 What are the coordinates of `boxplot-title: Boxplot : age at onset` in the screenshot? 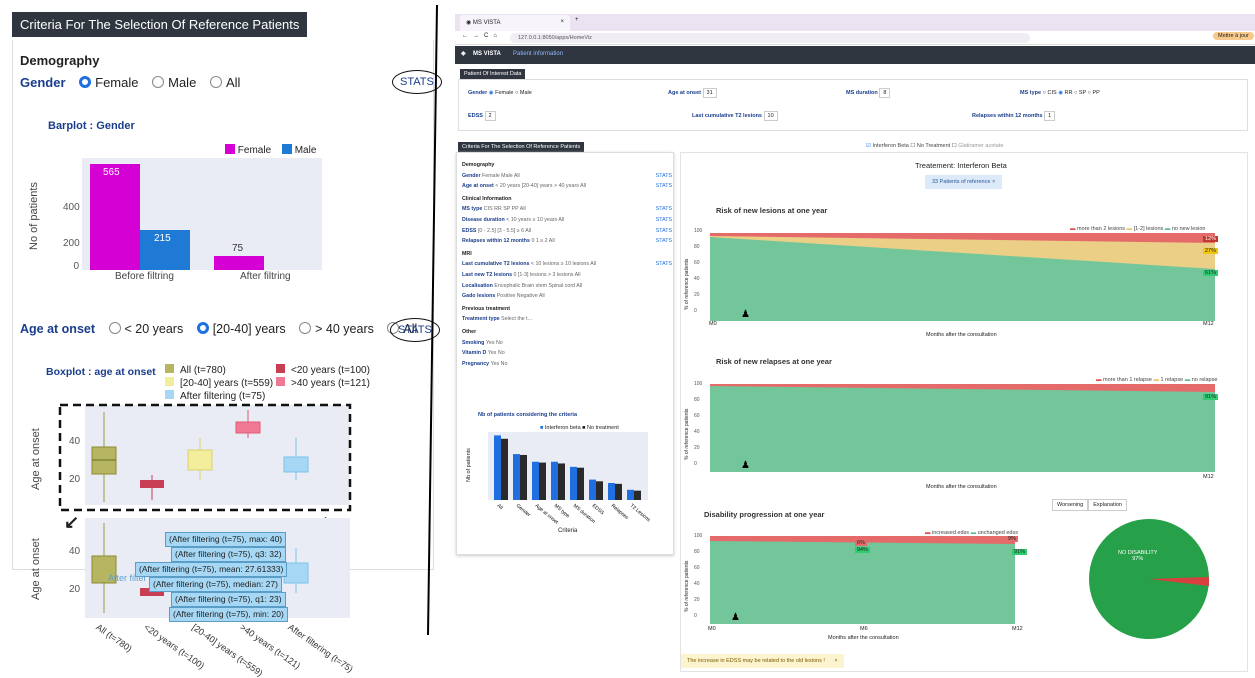 It's located at (101, 372).